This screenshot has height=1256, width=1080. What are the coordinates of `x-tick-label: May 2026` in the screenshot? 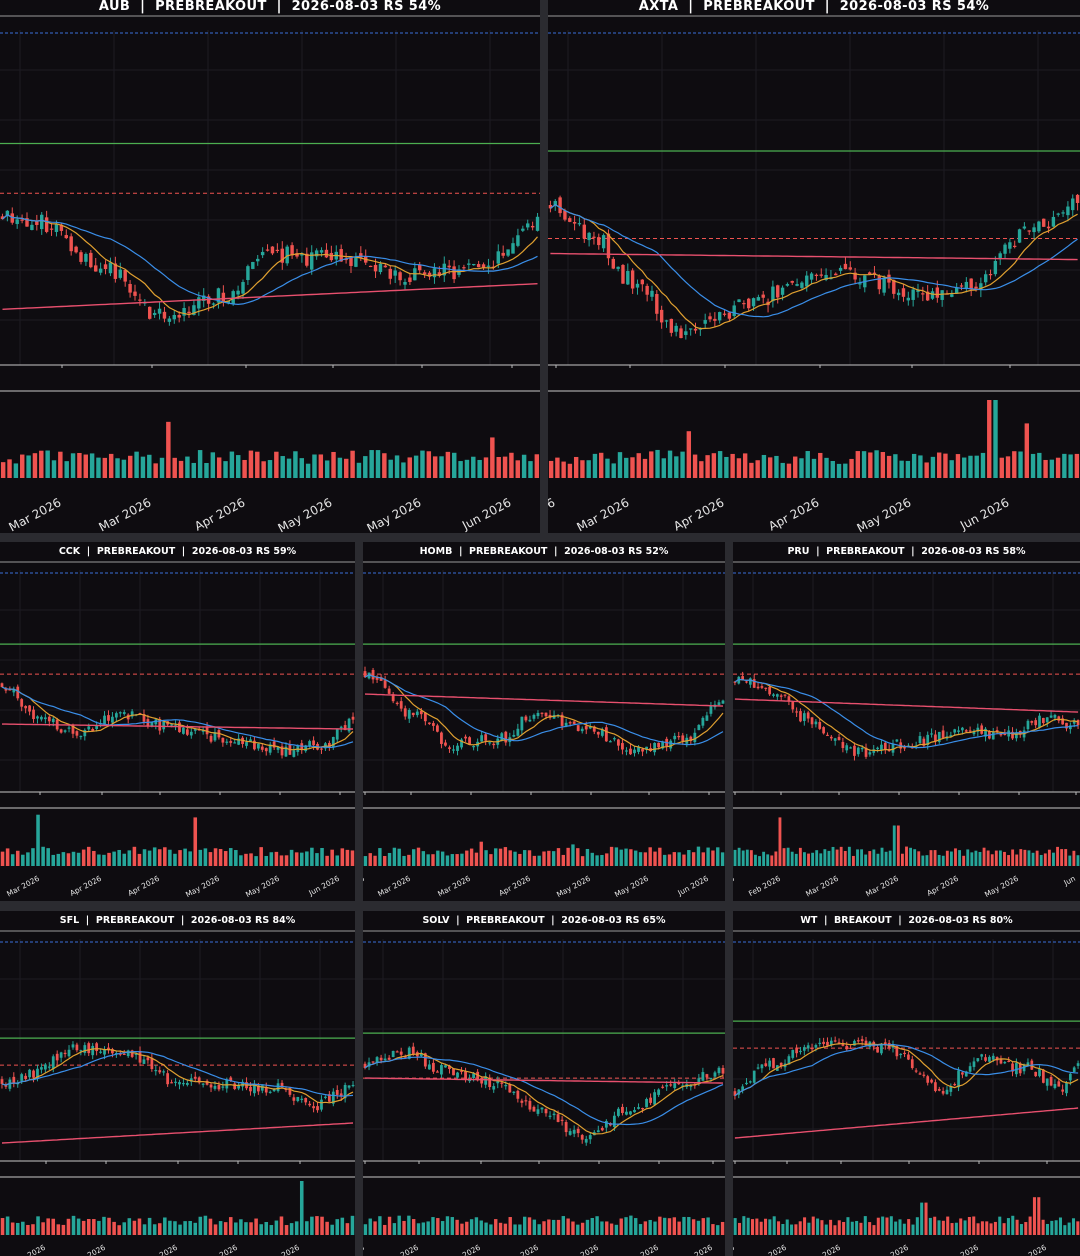 It's located at (305, 514).